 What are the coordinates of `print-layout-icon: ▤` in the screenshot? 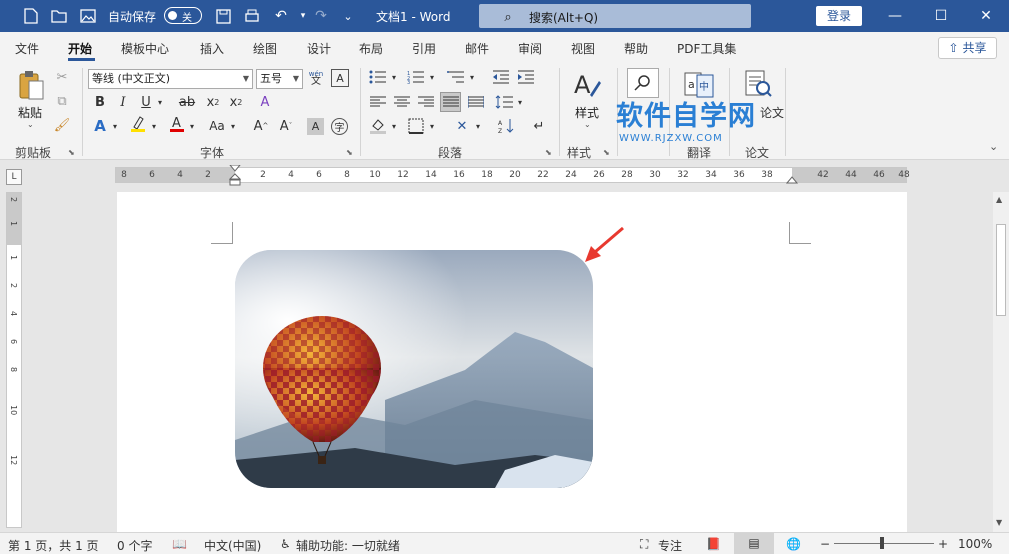 It's located at (754, 543).